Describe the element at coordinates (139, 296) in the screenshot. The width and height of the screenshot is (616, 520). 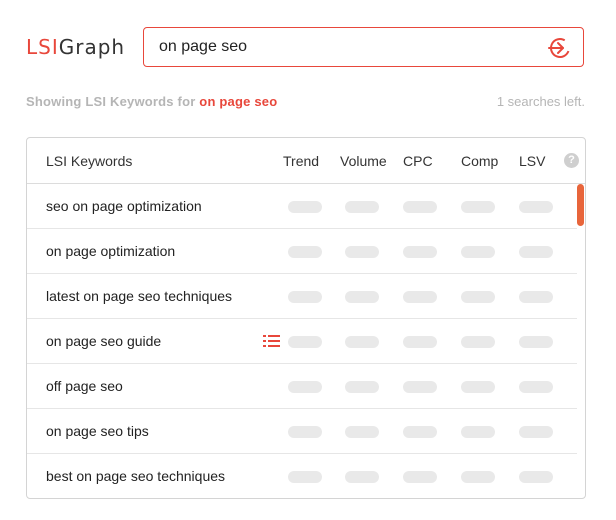
I see `keyword-cell: latest on page seo techniques` at that location.